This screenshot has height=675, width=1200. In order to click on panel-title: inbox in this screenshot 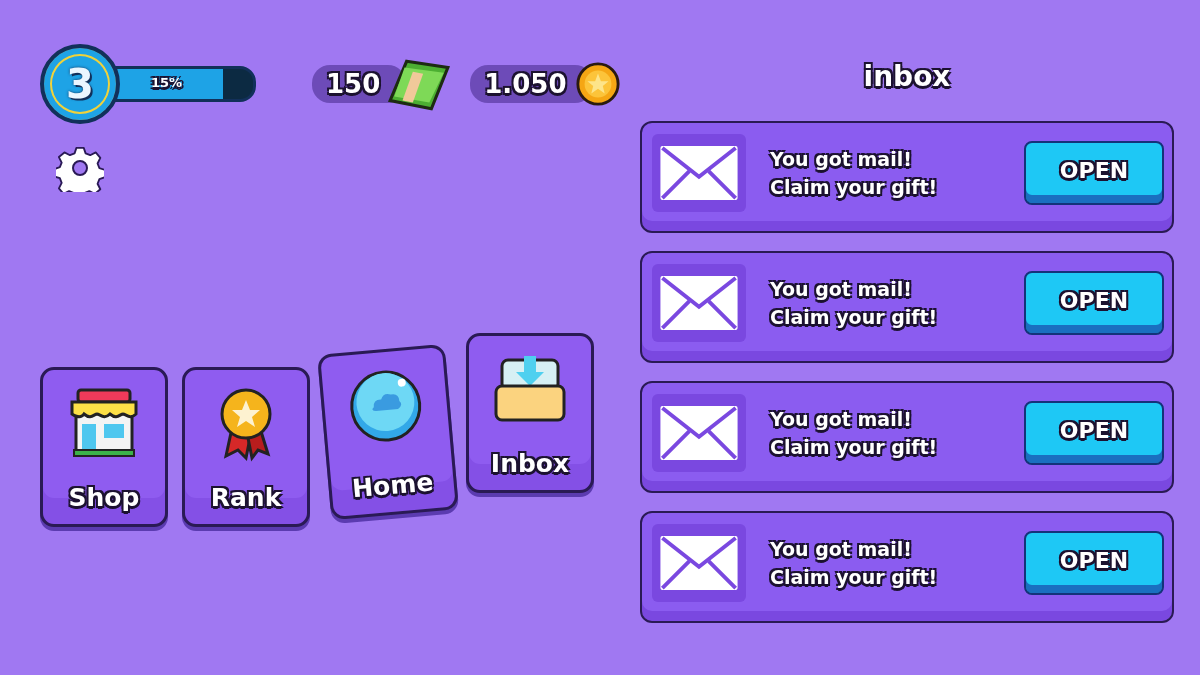, I will do `click(907, 76)`.